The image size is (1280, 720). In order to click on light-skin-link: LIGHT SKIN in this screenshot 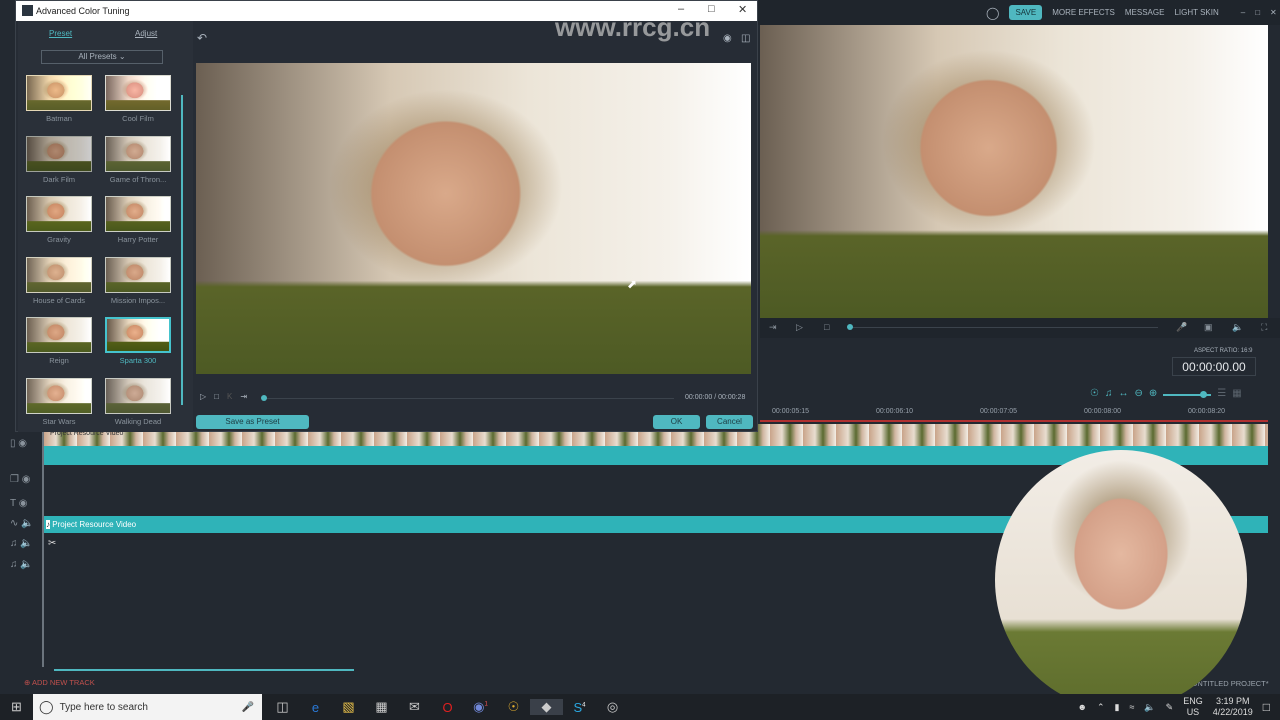, I will do `click(1196, 12)`.